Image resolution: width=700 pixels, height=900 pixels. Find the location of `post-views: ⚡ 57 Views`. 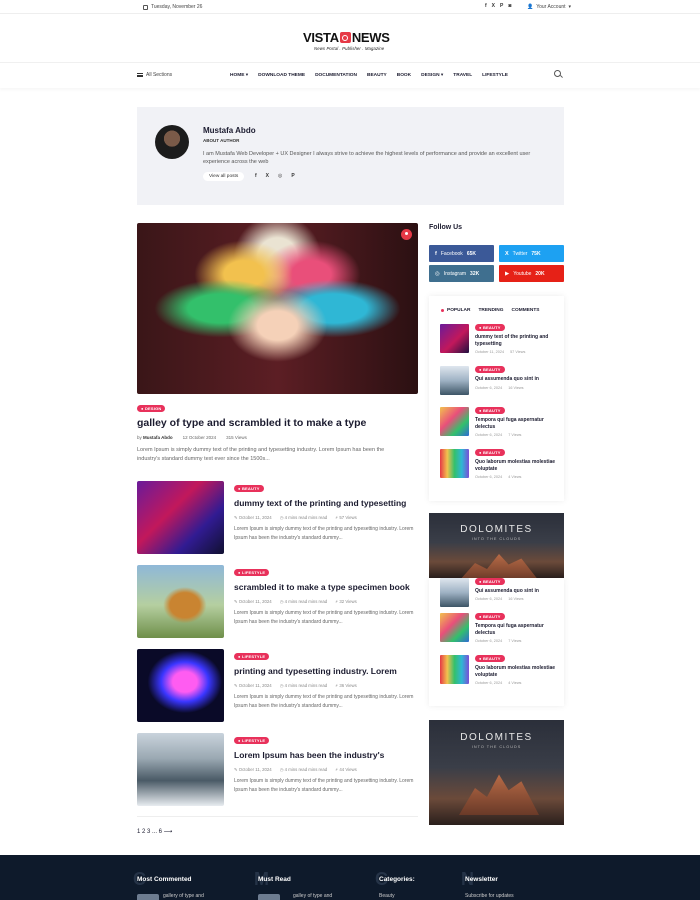

post-views: ⚡ 57 Views is located at coordinates (346, 517).